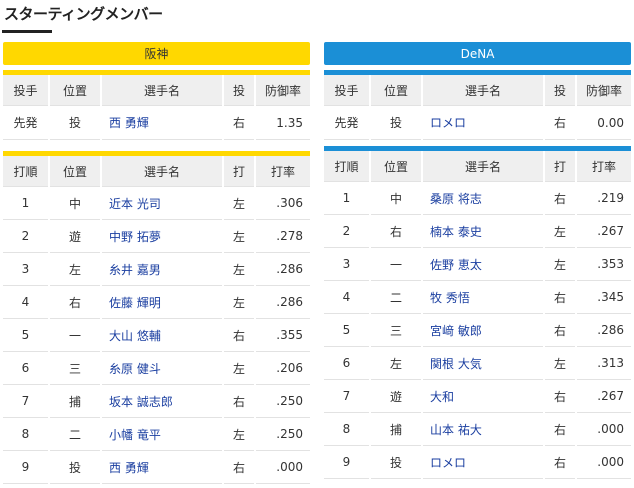 This screenshot has height=488, width=634. What do you see at coordinates (26, 236) in the screenshot?
I see `batting-order: 2` at bounding box center [26, 236].